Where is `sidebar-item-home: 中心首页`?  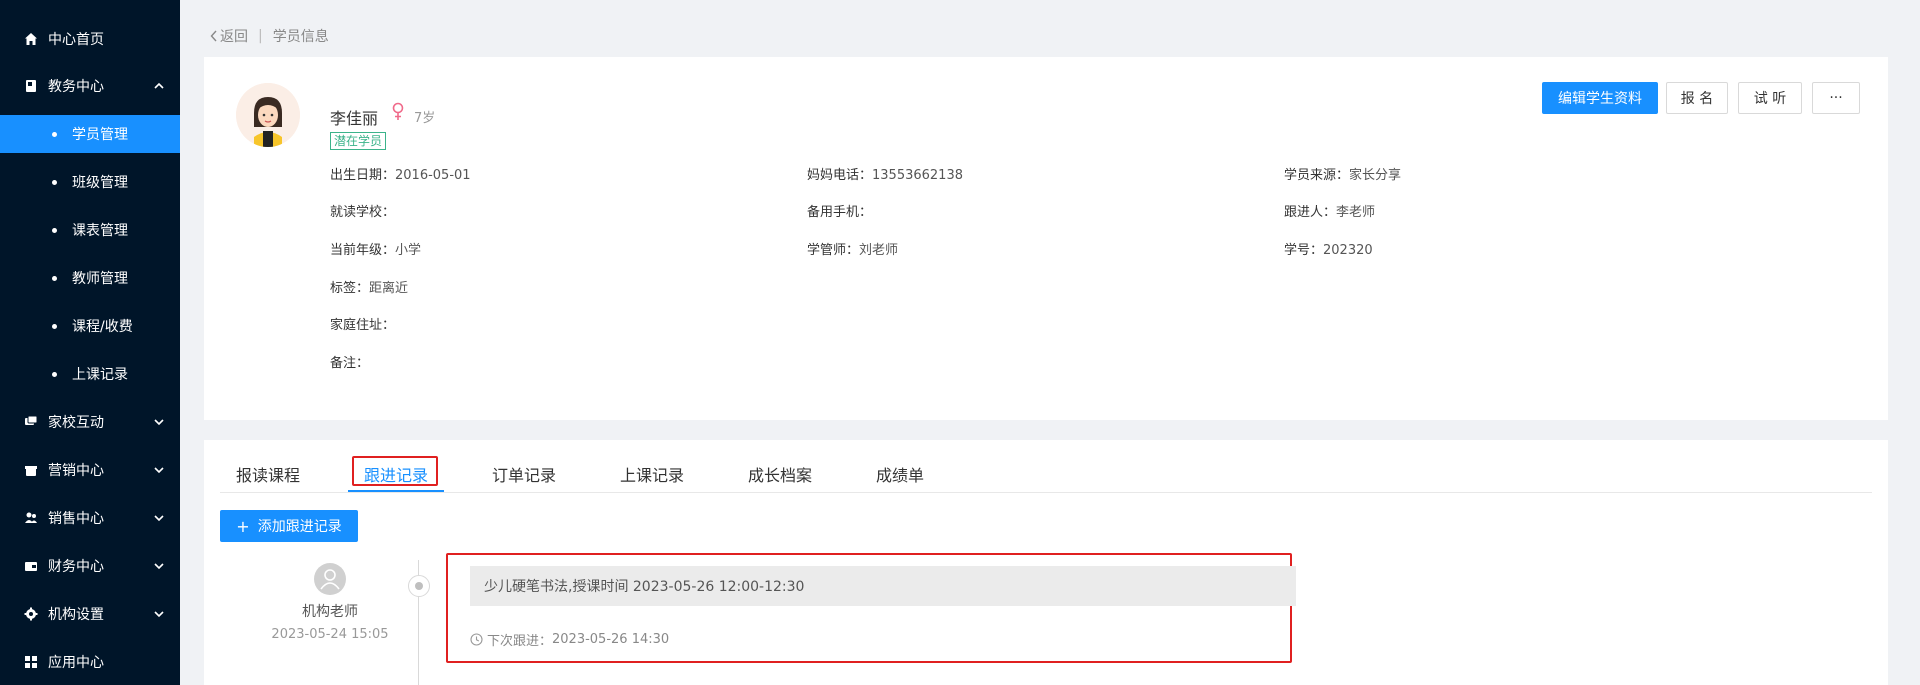 sidebar-item-home: 中心首页 is located at coordinates (90, 39).